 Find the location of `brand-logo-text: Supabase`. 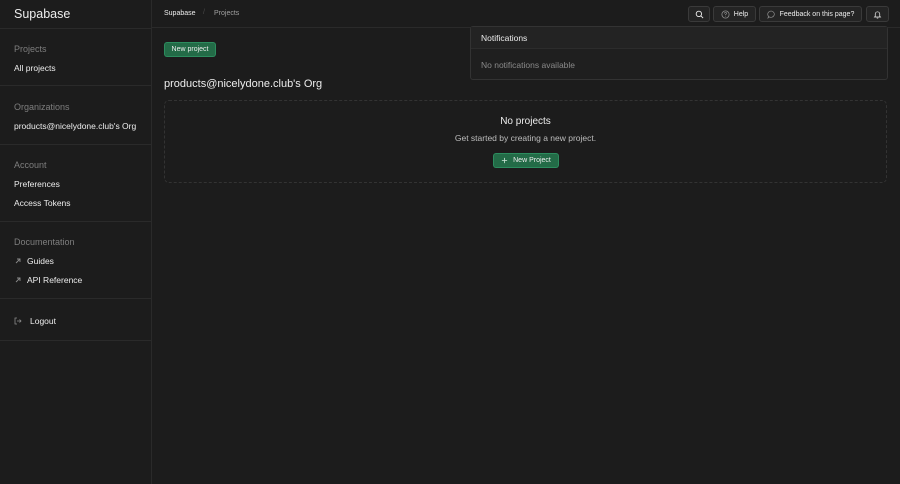

brand-logo-text: Supabase is located at coordinates (42, 14).